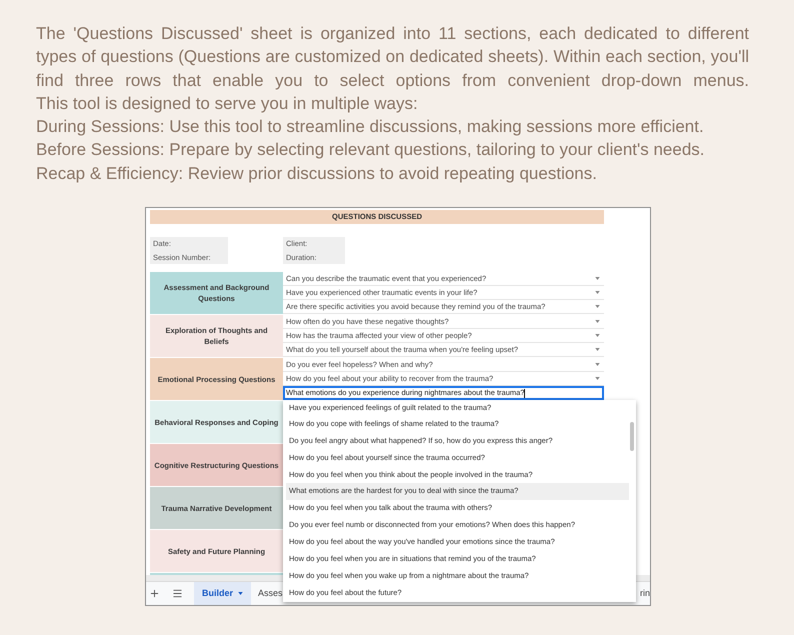 The image size is (794, 635). What do you see at coordinates (392, 57) in the screenshot?
I see `intro-paragraph: The 'Questions Discussed' sheet is organized into 11 sections, each dedicated to different types of questions (Questions are customized on dedicated sheets). Within each section, you'll find three rows that enable you to select options from convenient drop-down menus.` at bounding box center [392, 57].